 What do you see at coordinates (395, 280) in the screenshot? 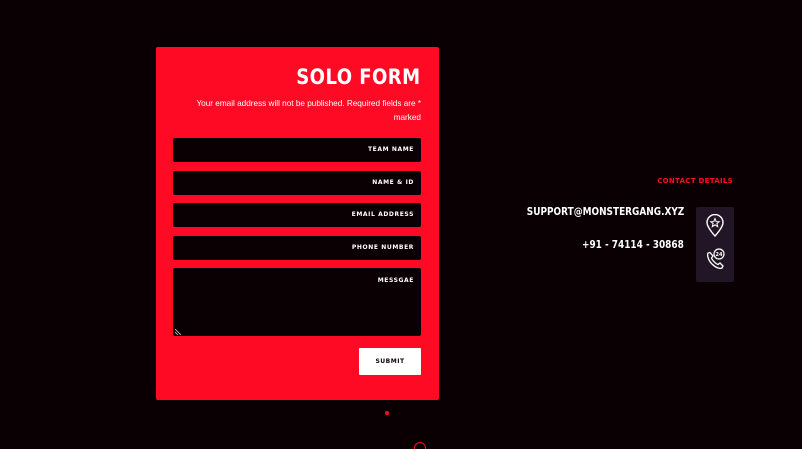
I see `message-placeholder: MESSGAE` at bounding box center [395, 280].